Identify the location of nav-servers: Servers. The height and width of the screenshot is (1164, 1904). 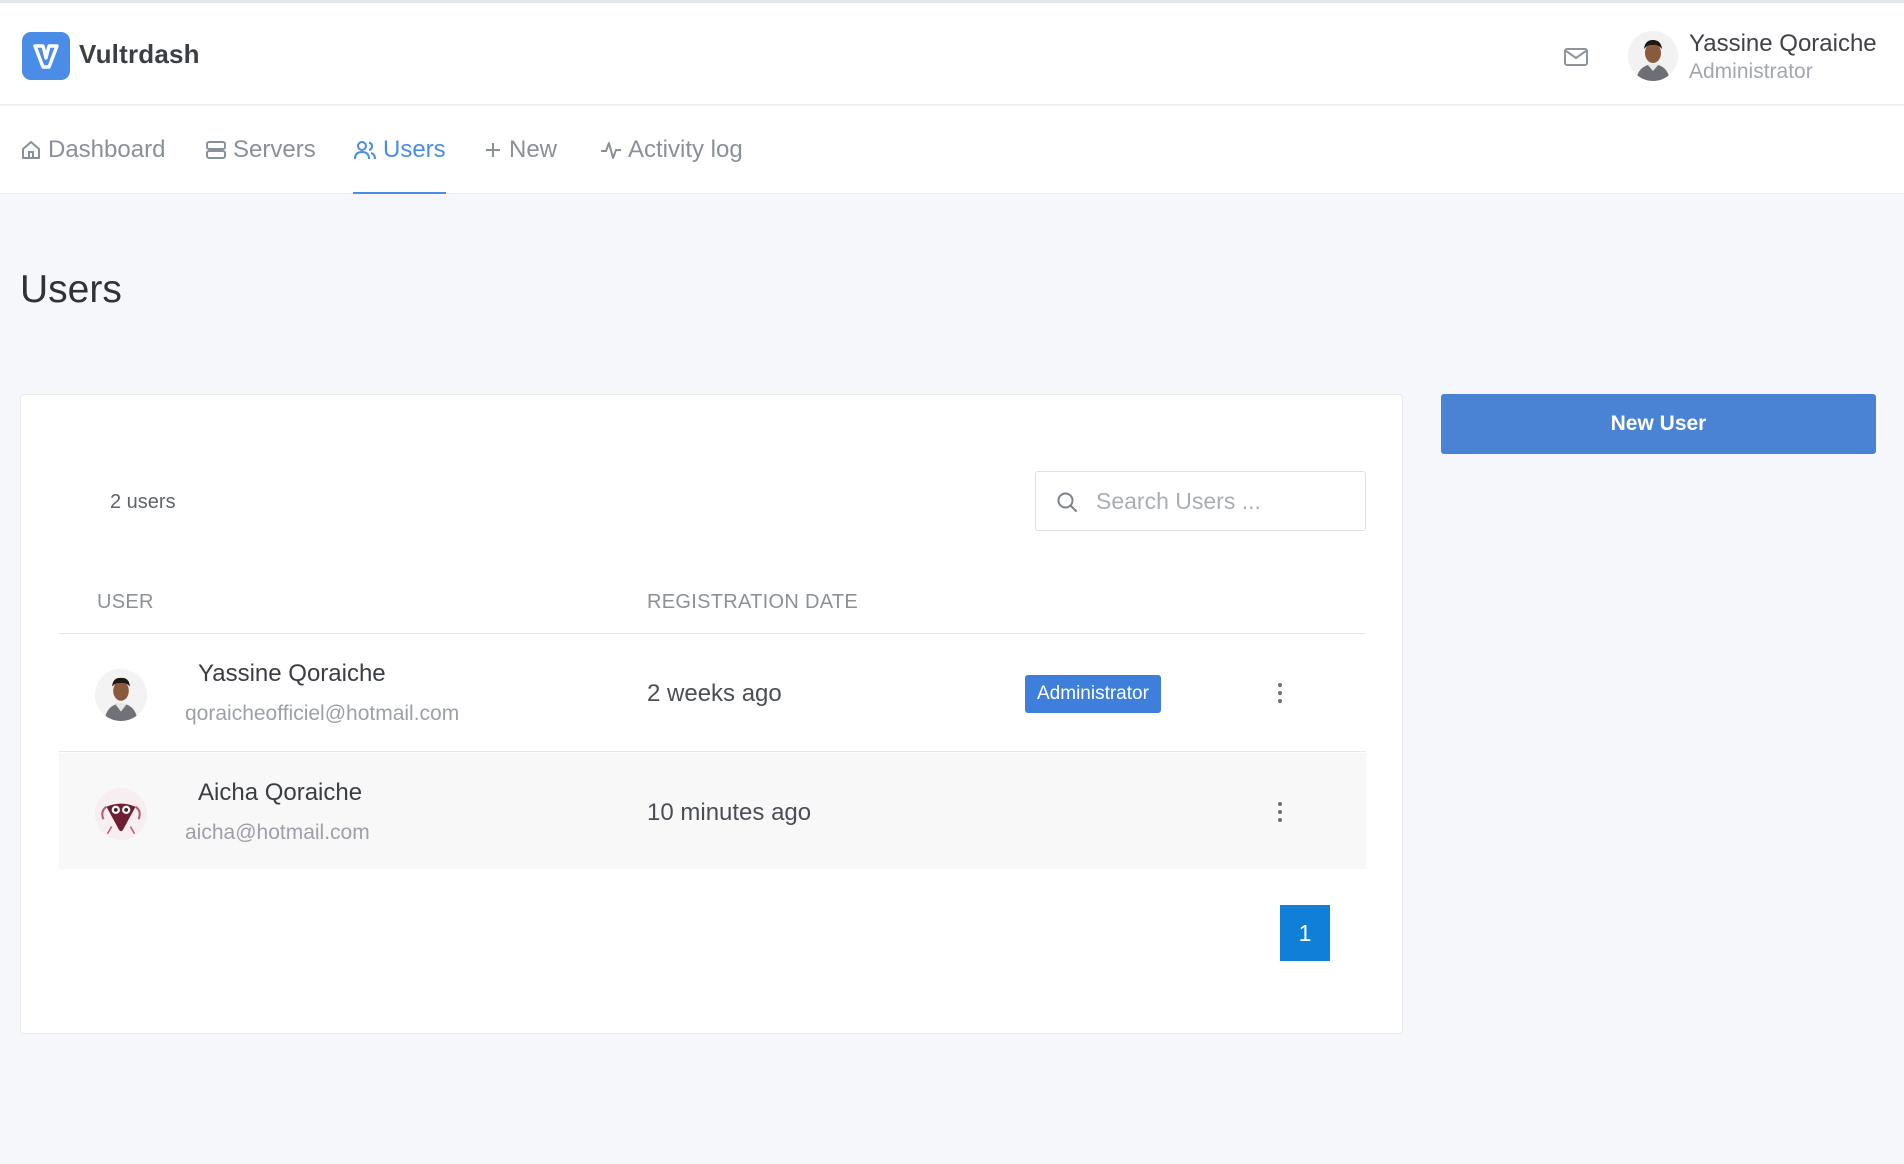
(260, 150).